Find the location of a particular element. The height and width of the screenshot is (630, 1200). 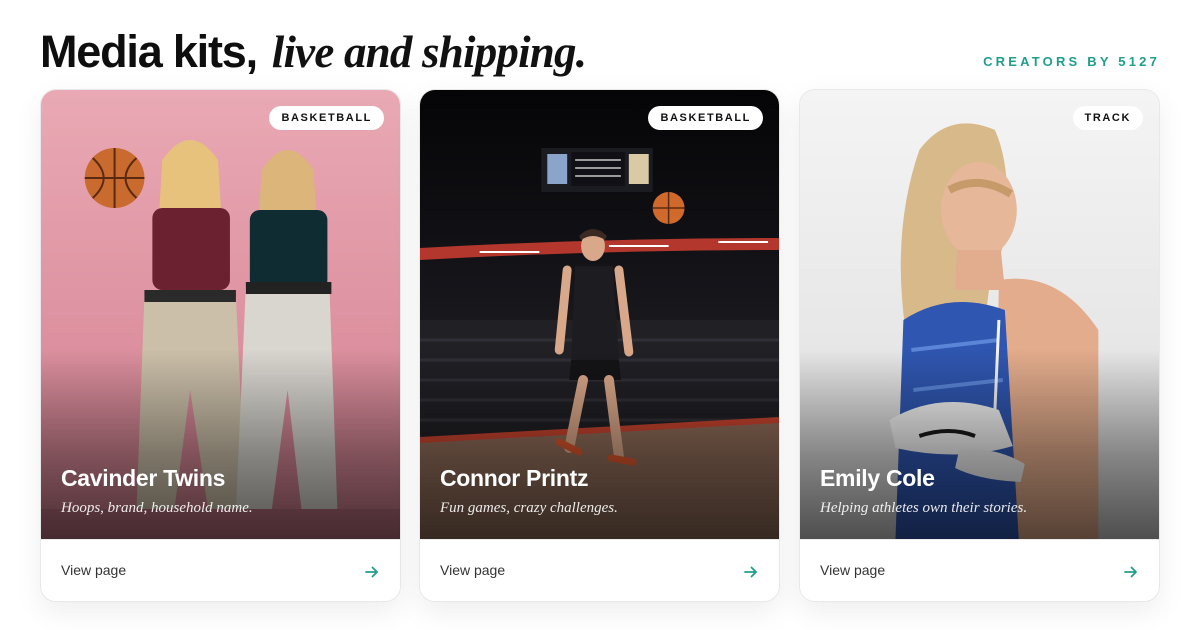

headline-italic: live and shipping. is located at coordinates (429, 52).